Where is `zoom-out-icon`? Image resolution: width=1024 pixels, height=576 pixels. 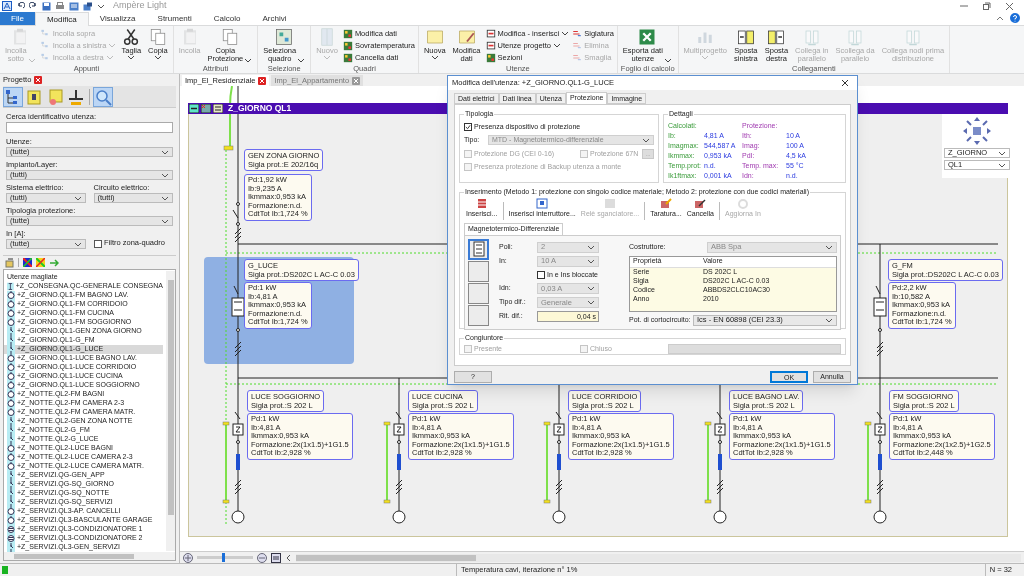
zoom-out-icon is located at coordinates (262, 557).